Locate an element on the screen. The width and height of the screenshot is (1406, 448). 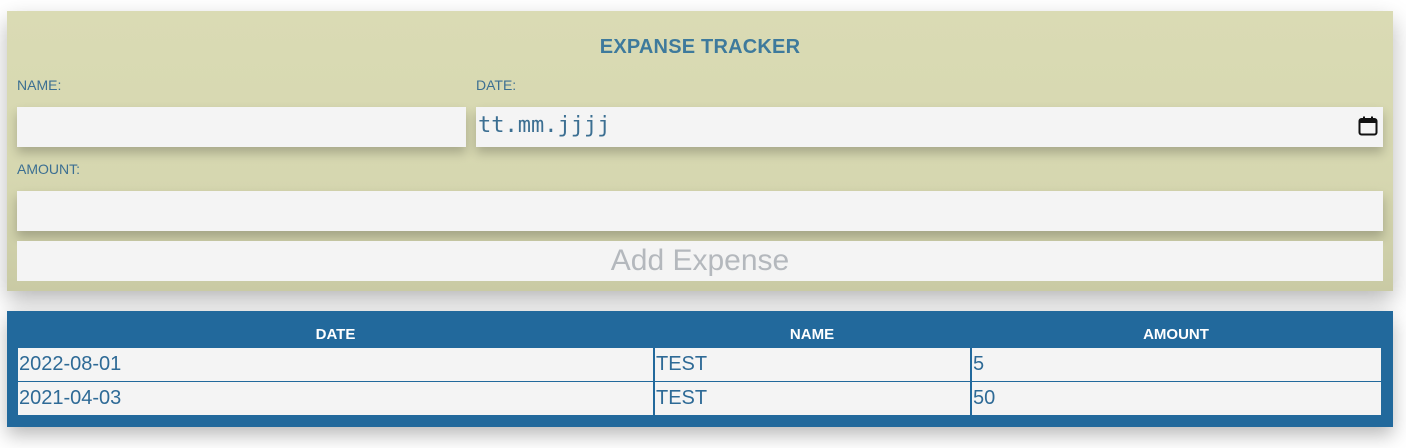
cell-date: 2021-04-03 is located at coordinates (70, 398).